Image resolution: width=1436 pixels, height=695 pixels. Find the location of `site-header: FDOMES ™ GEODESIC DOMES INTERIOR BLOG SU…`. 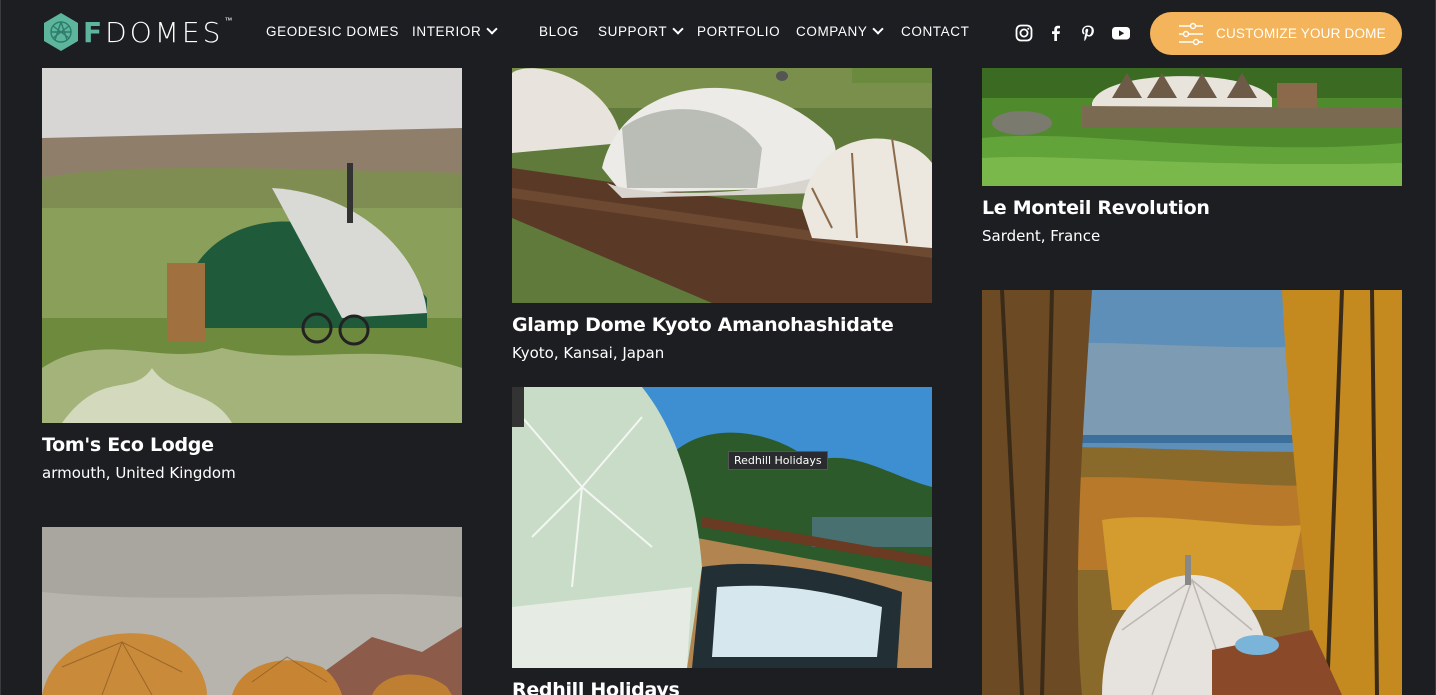

site-header: FDOMES ™ GEODESIC DOMES INTERIOR BLOG SU… is located at coordinates (718, 33).